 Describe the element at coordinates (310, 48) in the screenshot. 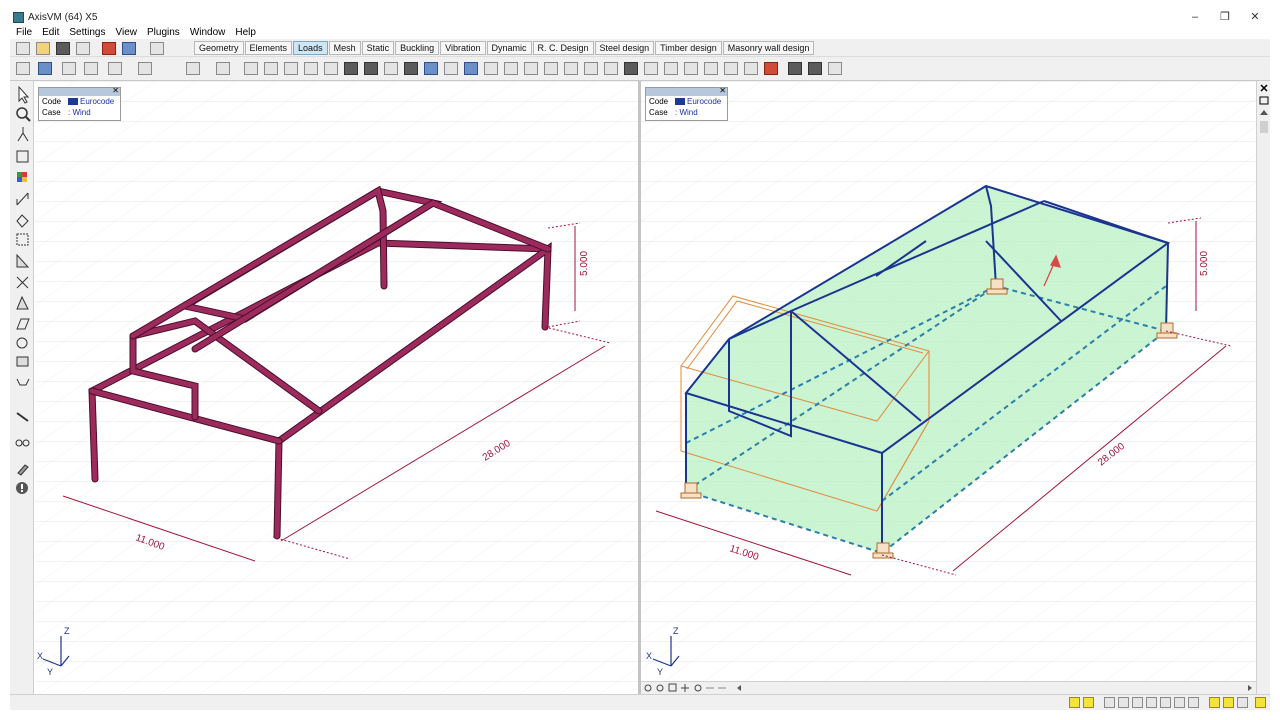

I see `tab-loads: Loads` at that location.